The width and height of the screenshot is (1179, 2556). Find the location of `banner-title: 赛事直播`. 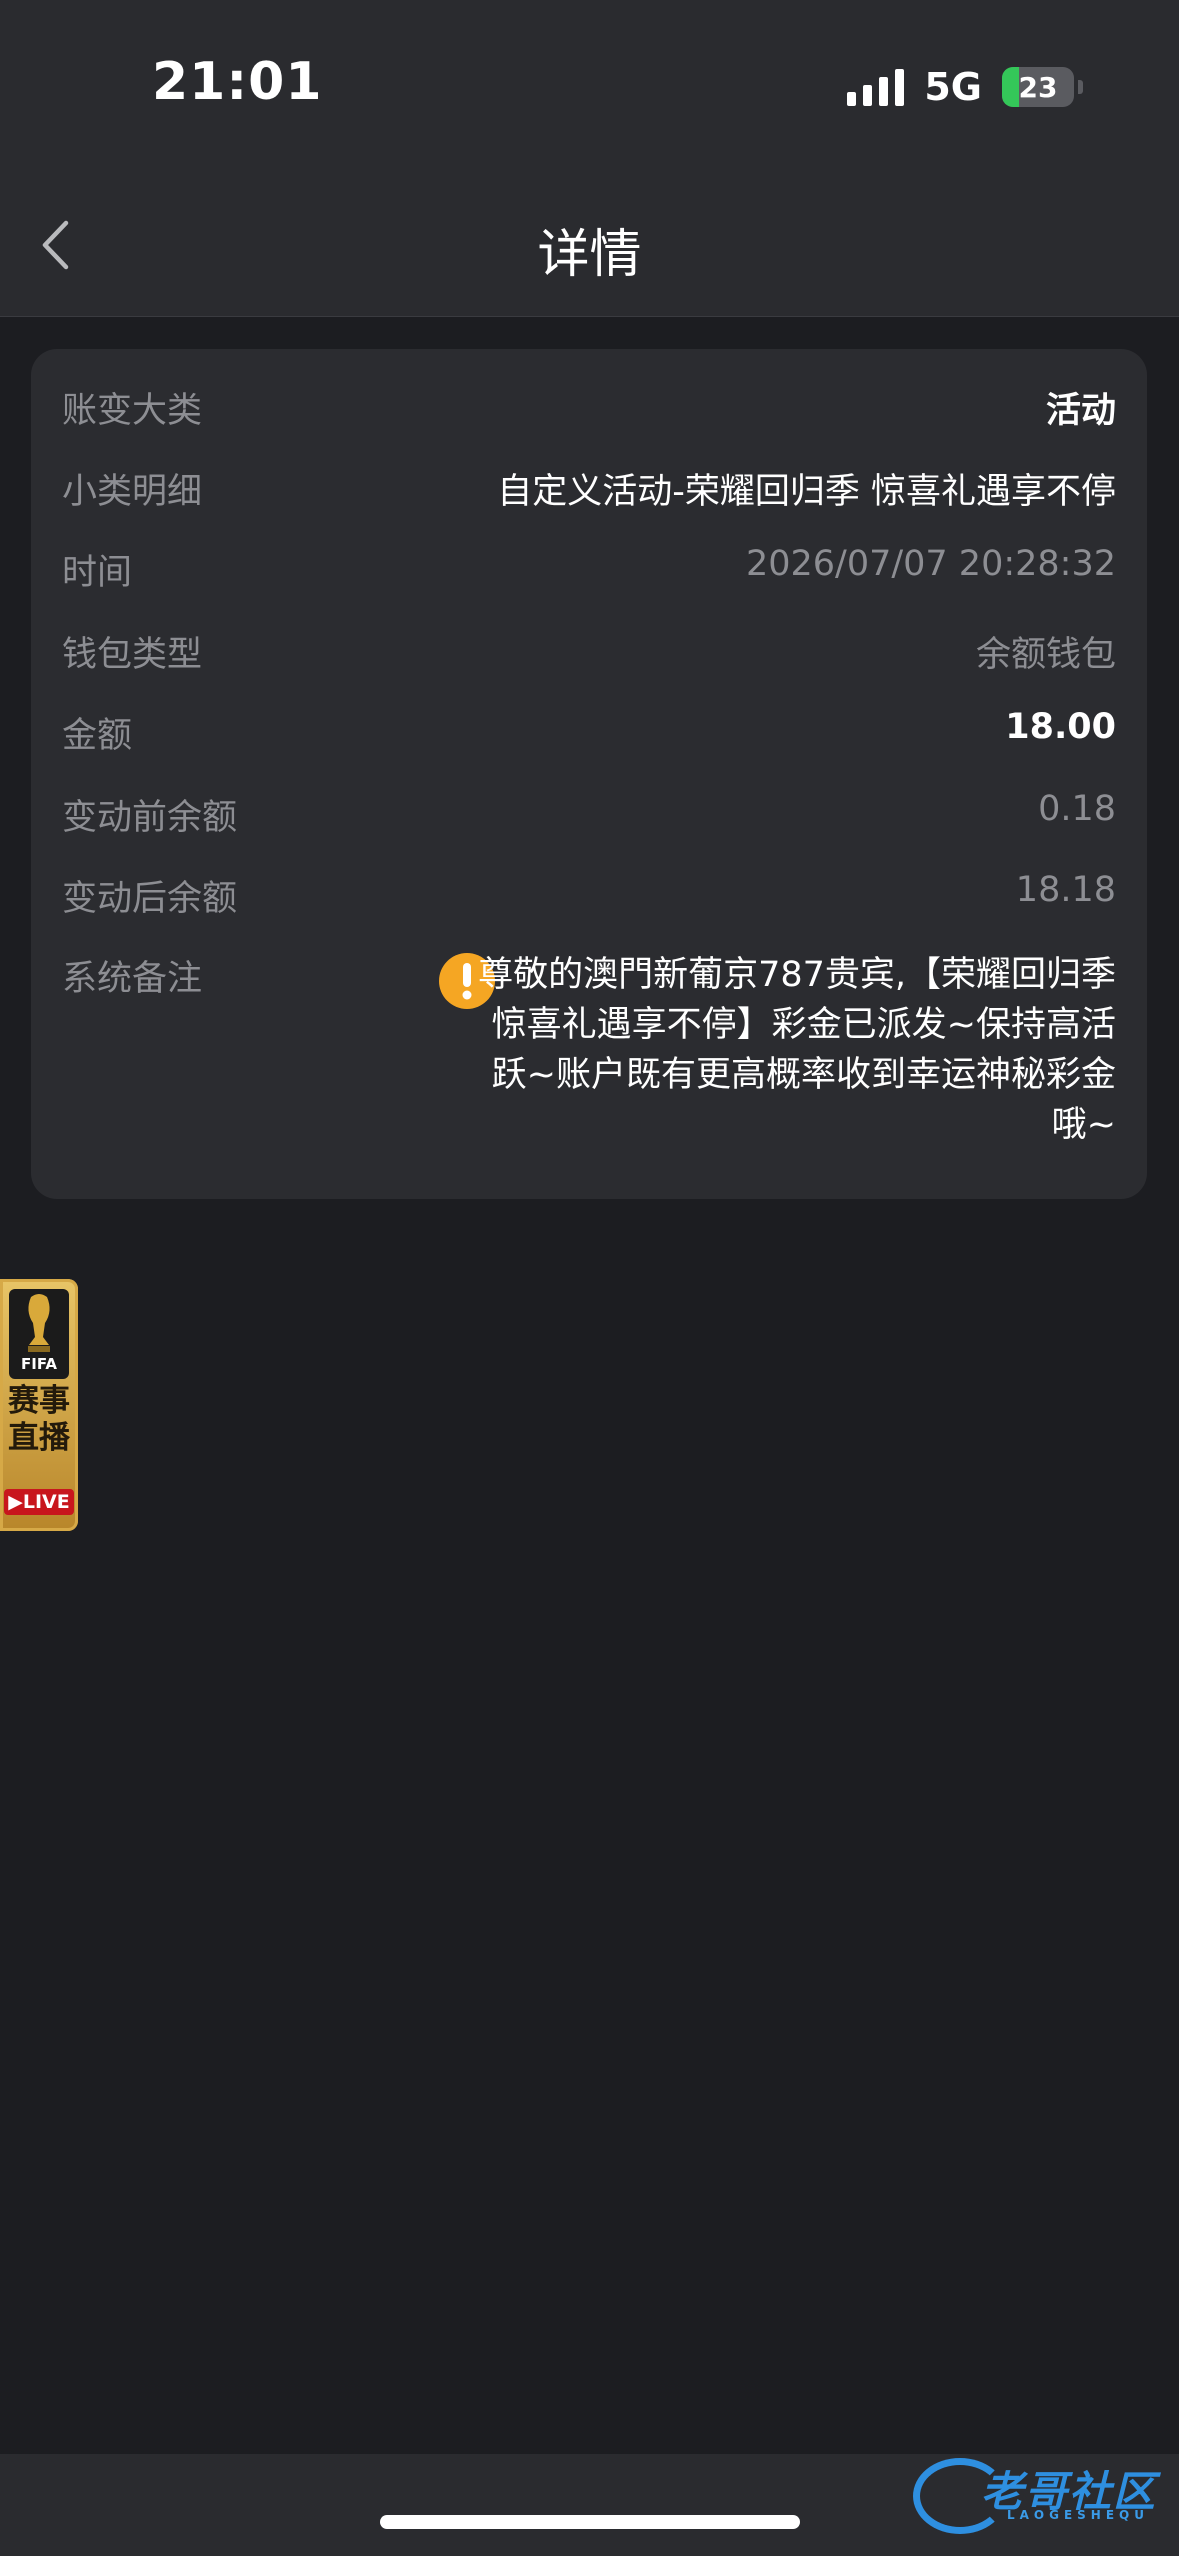

banner-title: 赛事直播 is located at coordinates (39, 1419).